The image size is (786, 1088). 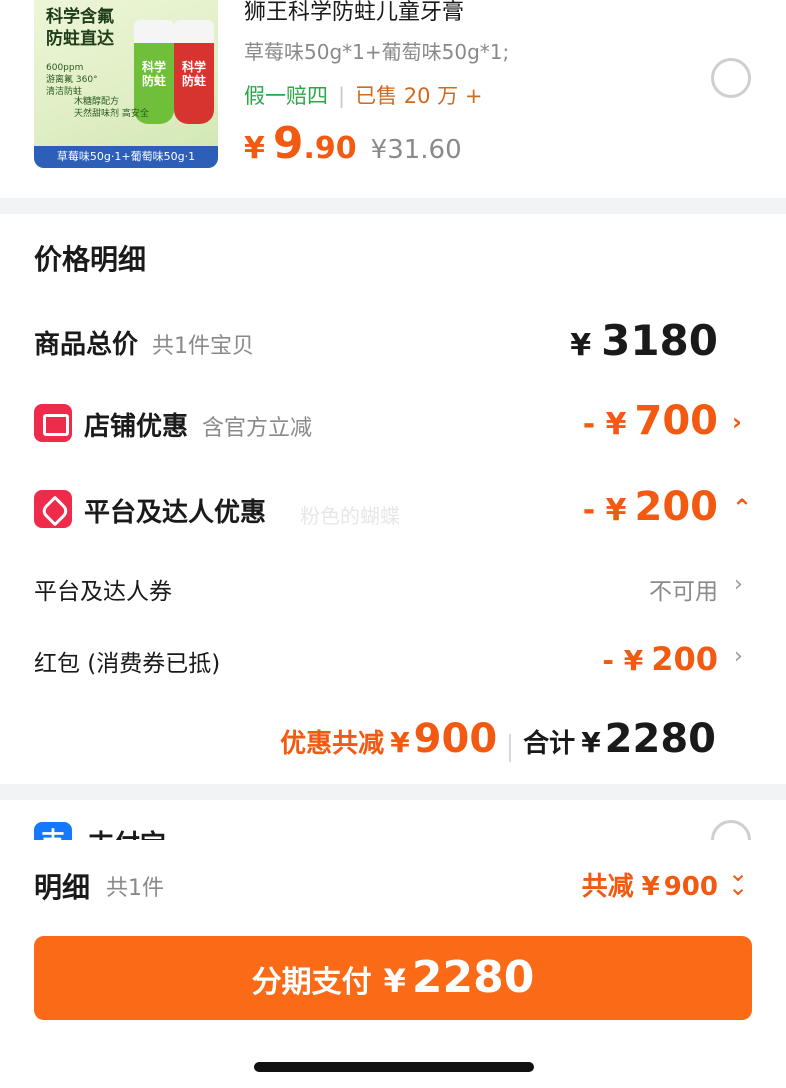 What do you see at coordinates (90, 259) in the screenshot?
I see `price-detail-title: 价格明细` at bounding box center [90, 259].